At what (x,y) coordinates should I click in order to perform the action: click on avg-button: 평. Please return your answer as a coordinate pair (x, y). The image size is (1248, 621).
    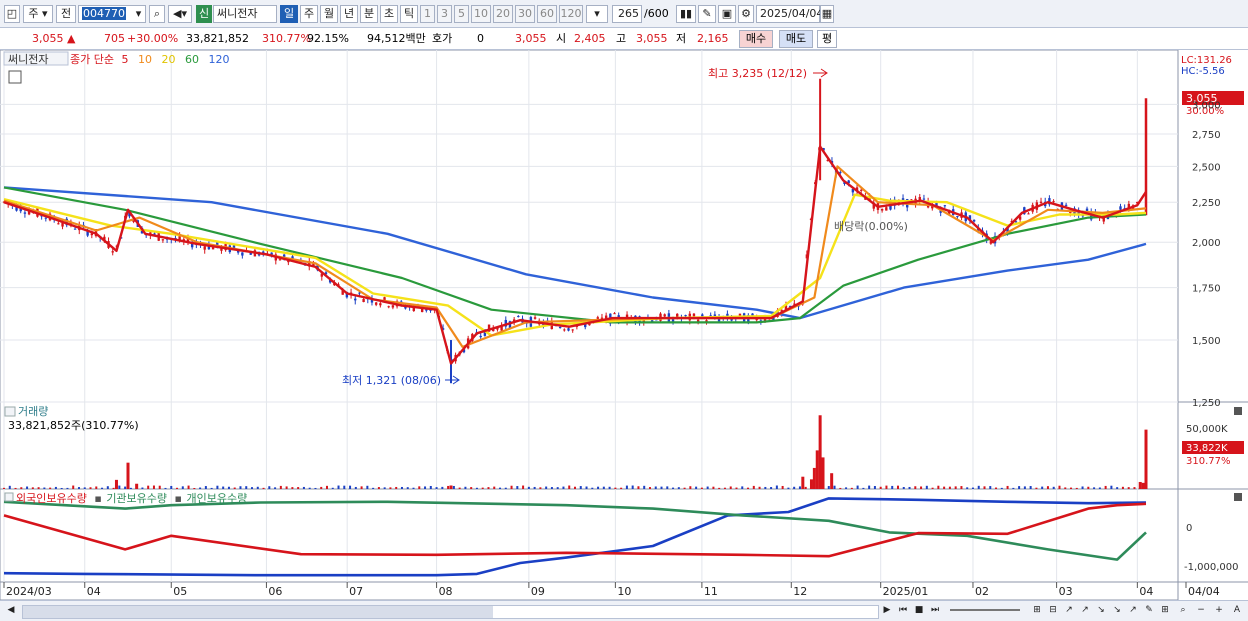
    Looking at the image, I should click on (827, 39).